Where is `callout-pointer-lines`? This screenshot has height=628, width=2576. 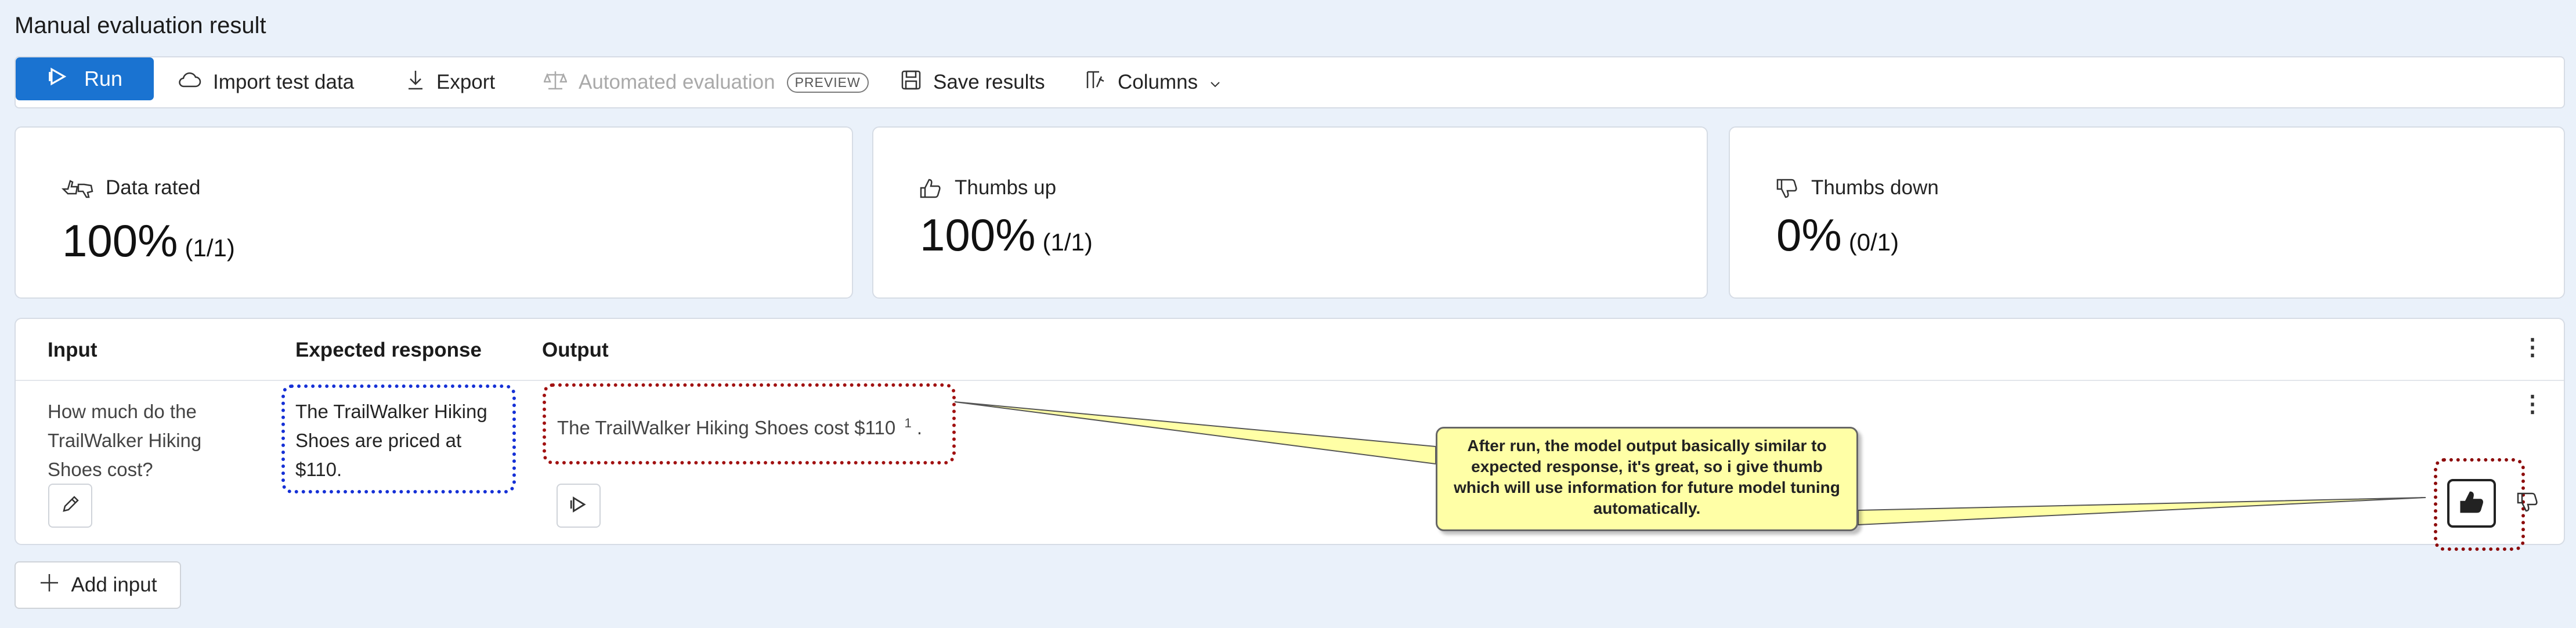
callout-pointer-lines is located at coordinates (1690, 463).